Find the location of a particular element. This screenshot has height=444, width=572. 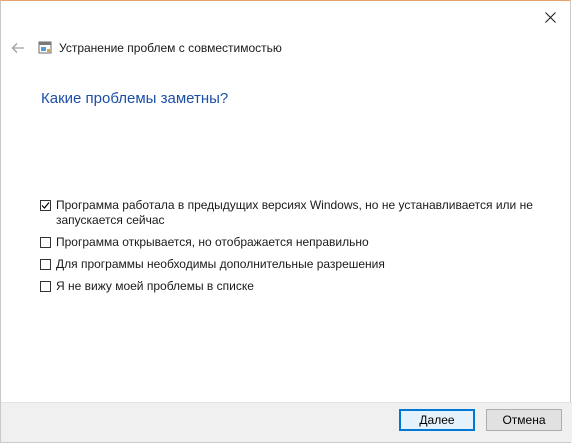

cancel-button: Отмена is located at coordinates (524, 420).